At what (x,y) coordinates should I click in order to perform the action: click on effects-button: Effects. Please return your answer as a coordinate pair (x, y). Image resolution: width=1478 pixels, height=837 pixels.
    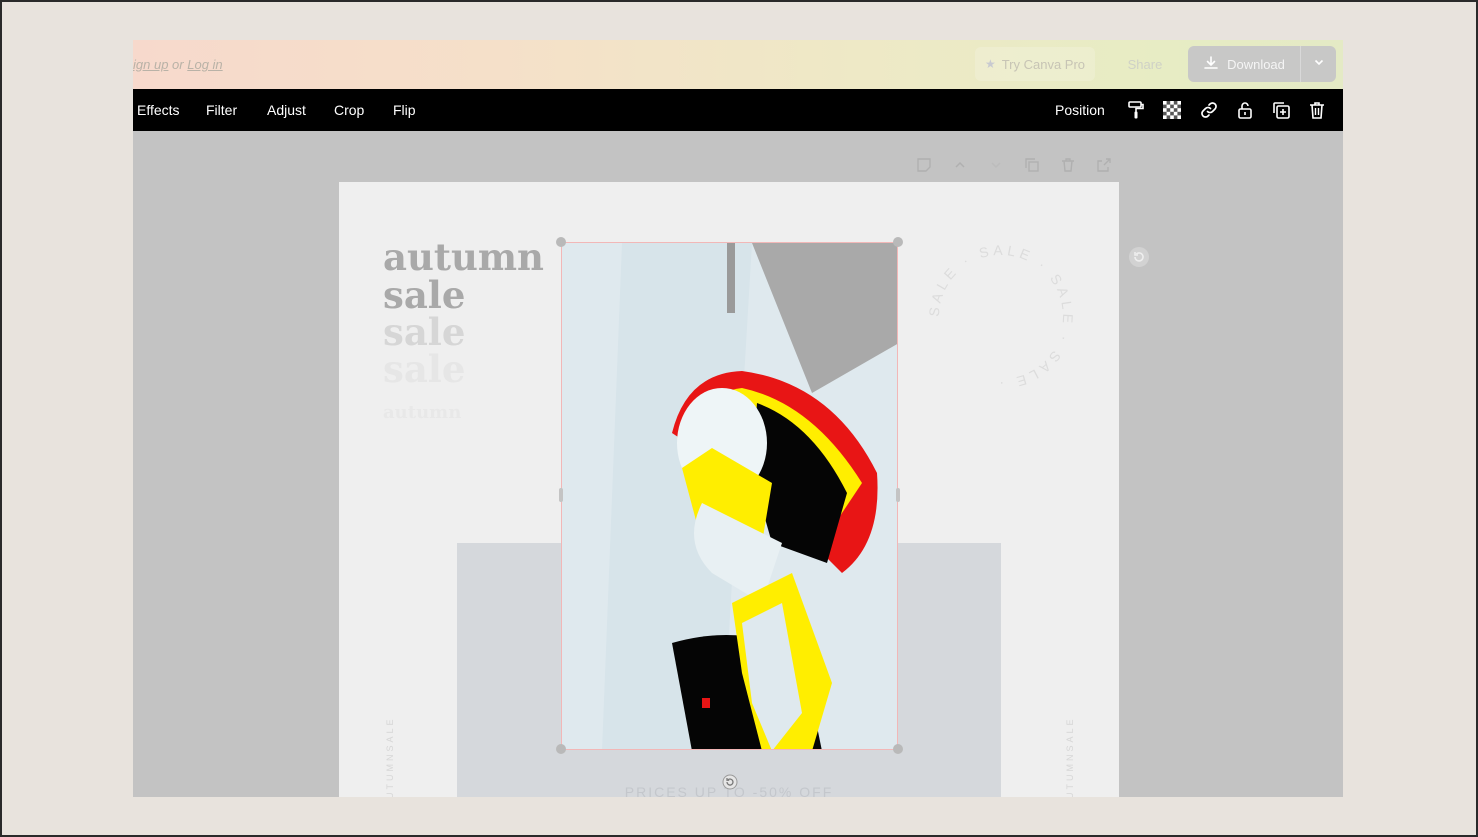
    Looking at the image, I should click on (158, 110).